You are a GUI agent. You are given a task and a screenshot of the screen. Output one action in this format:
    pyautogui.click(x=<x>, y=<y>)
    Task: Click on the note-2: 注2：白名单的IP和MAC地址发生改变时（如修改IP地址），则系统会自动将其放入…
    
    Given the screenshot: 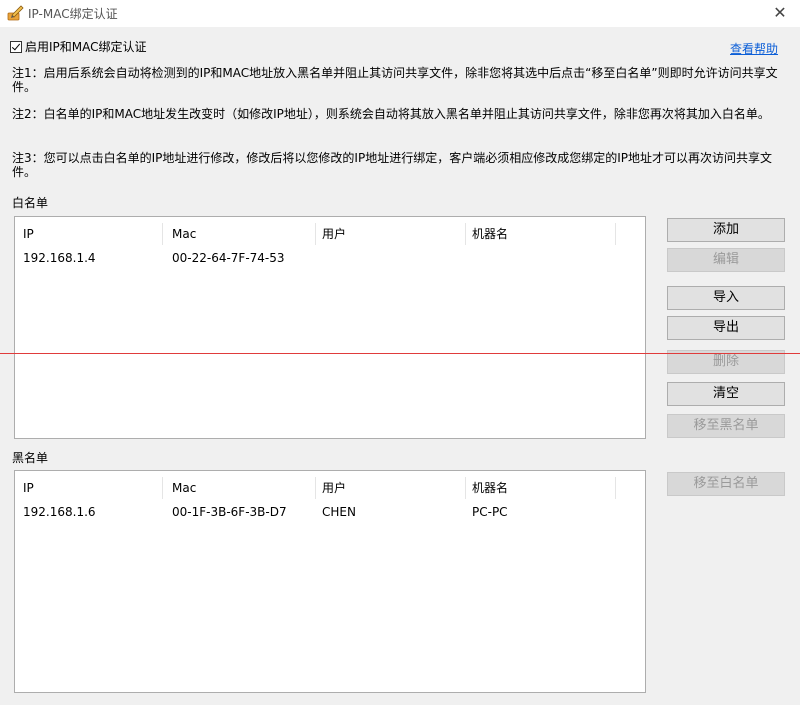 What is the action you would take?
    pyautogui.click(x=391, y=114)
    